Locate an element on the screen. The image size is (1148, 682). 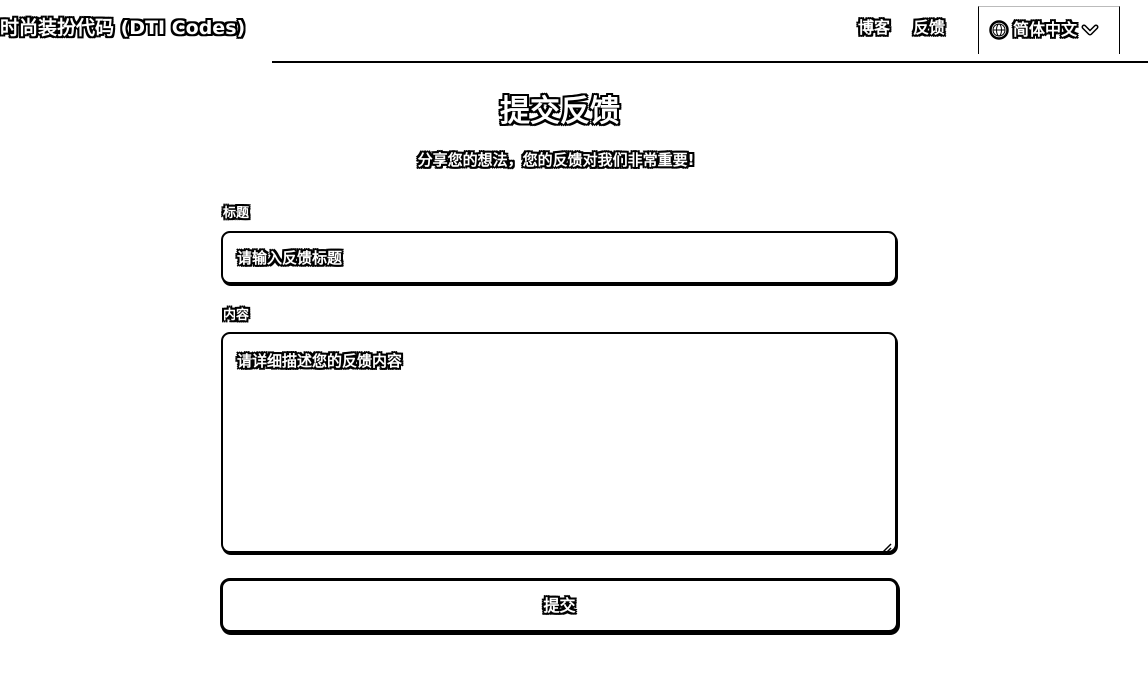
title-input: 请输入反馈标题 is located at coordinates (559, 257).